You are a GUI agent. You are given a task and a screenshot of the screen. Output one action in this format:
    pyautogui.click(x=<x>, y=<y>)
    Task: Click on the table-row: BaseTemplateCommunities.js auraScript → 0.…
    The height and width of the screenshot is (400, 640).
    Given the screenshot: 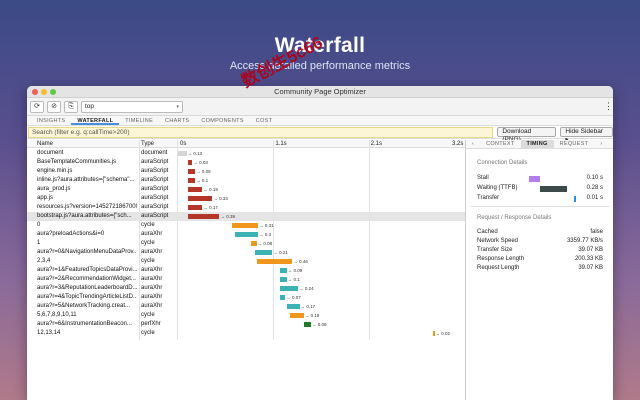 What is the action you would take?
    pyautogui.click(x=246, y=162)
    